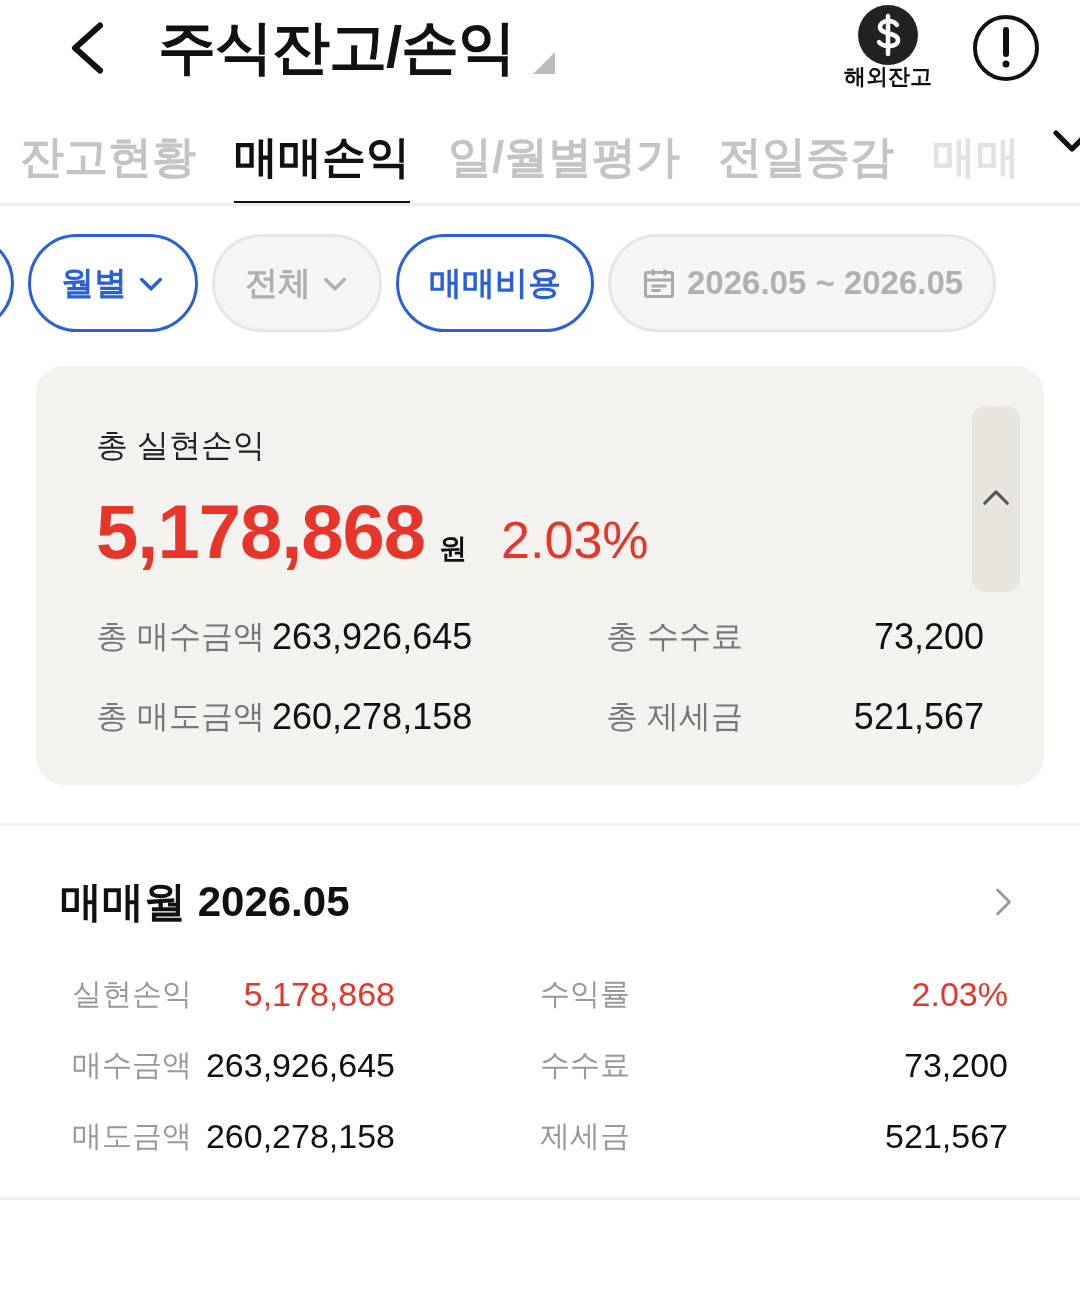 The height and width of the screenshot is (1296, 1080). Describe the element at coordinates (675, 636) in the screenshot. I see `summary-label: 총 수수료` at that location.